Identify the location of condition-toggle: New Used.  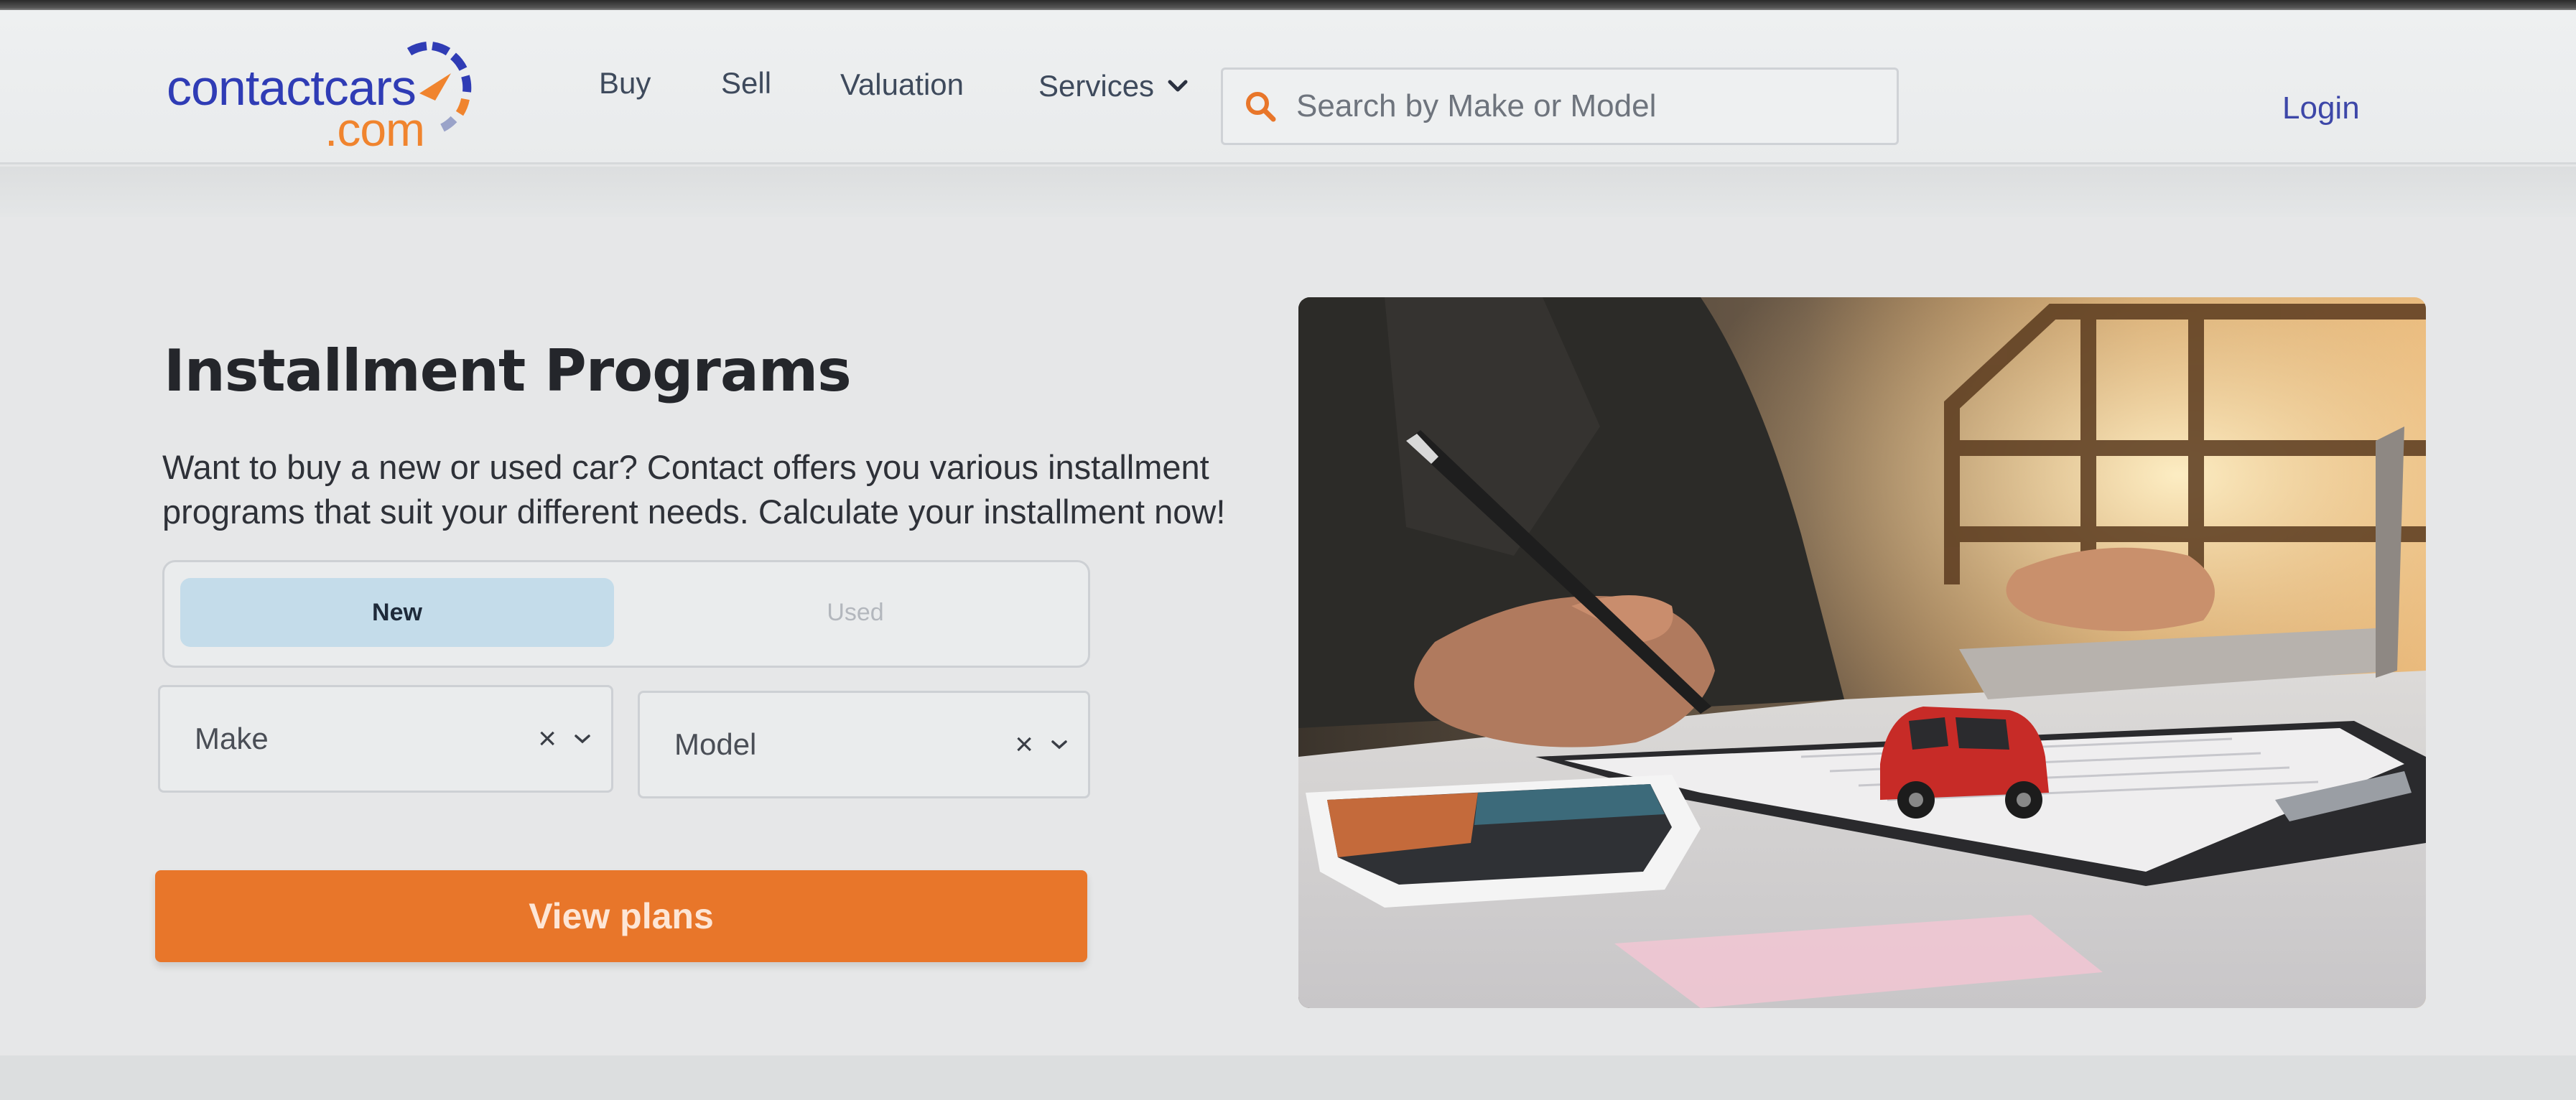
(626, 614).